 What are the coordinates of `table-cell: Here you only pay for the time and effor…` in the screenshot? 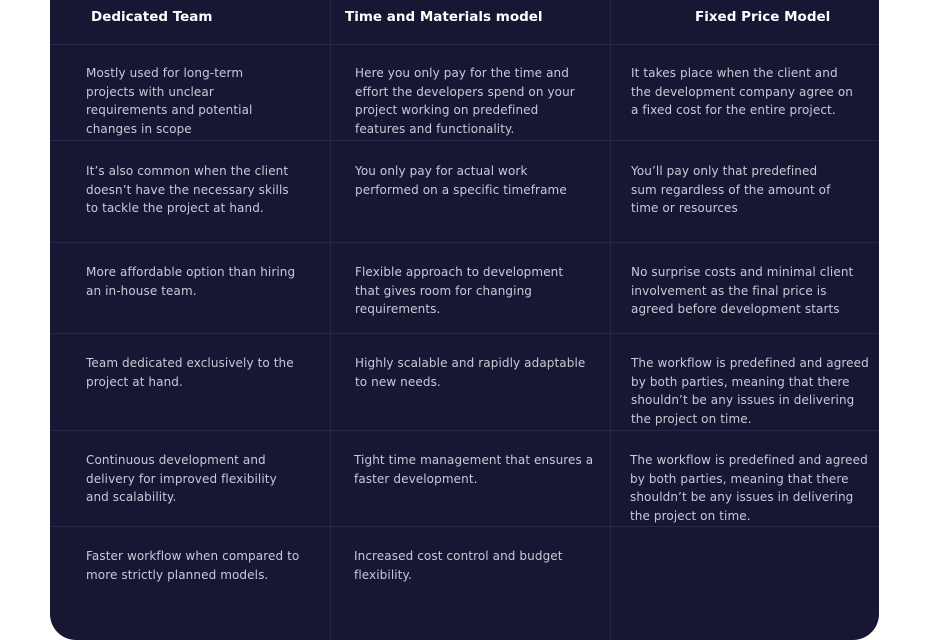 It's located at (465, 101).